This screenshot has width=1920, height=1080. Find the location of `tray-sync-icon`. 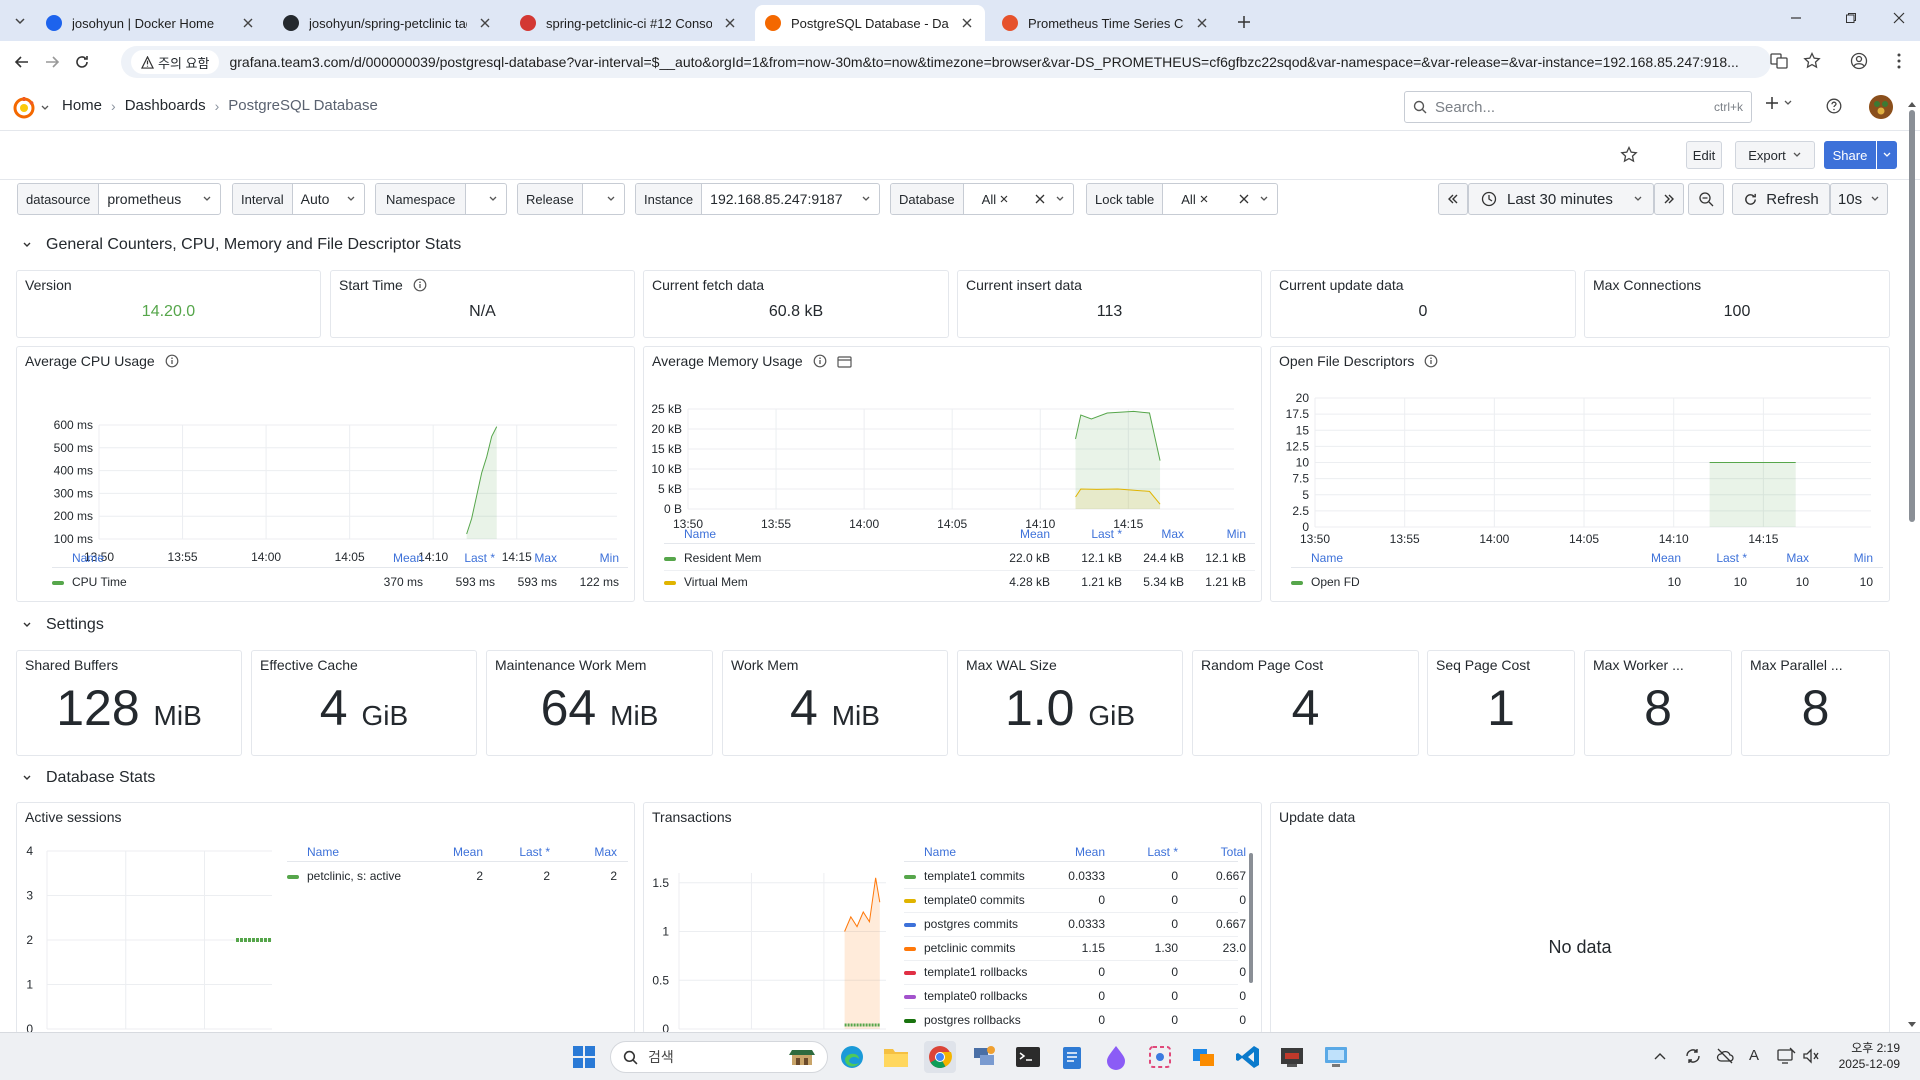

tray-sync-icon is located at coordinates (1693, 1056).